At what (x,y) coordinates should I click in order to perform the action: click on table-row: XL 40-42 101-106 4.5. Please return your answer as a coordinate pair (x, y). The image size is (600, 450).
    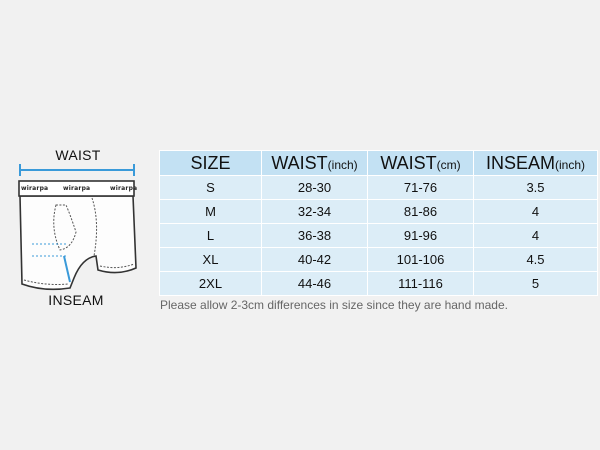
    Looking at the image, I should click on (378, 259).